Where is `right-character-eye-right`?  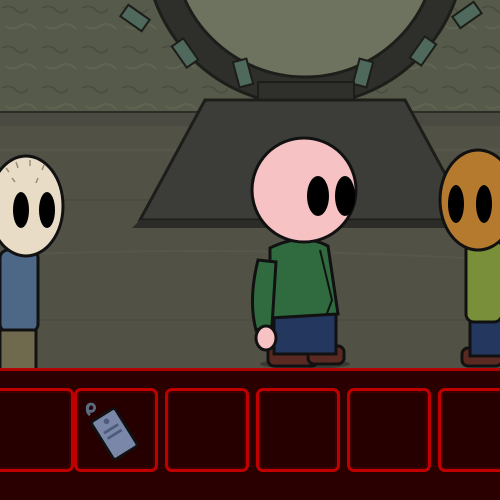
right-character-eye-right is located at coordinates (484, 204).